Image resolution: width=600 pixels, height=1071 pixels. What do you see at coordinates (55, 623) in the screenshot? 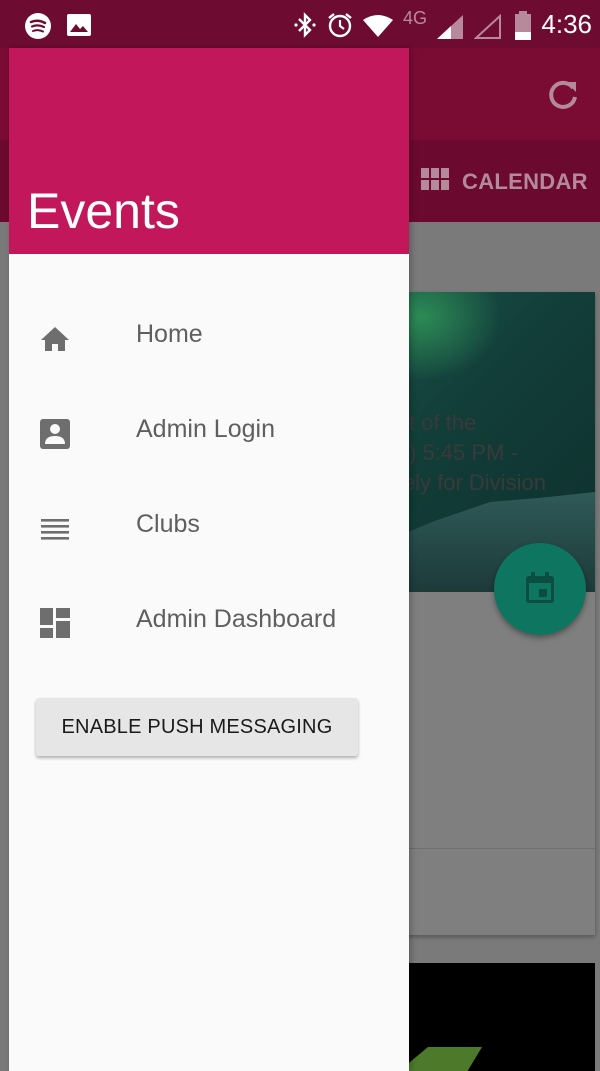
I see `dashboard-icon` at bounding box center [55, 623].